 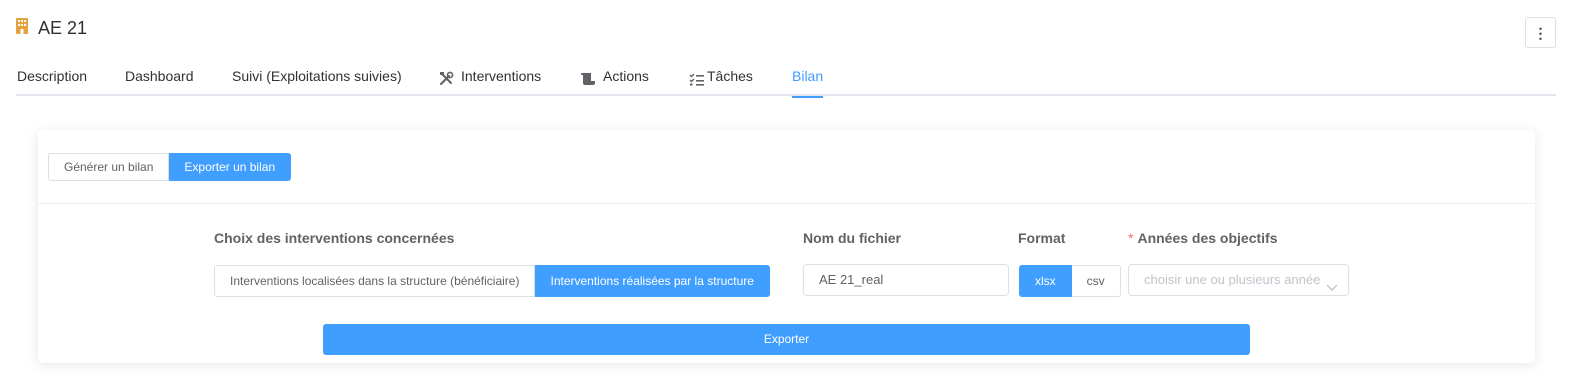 What do you see at coordinates (63, 27) in the screenshot?
I see `page-title: AE 21` at bounding box center [63, 27].